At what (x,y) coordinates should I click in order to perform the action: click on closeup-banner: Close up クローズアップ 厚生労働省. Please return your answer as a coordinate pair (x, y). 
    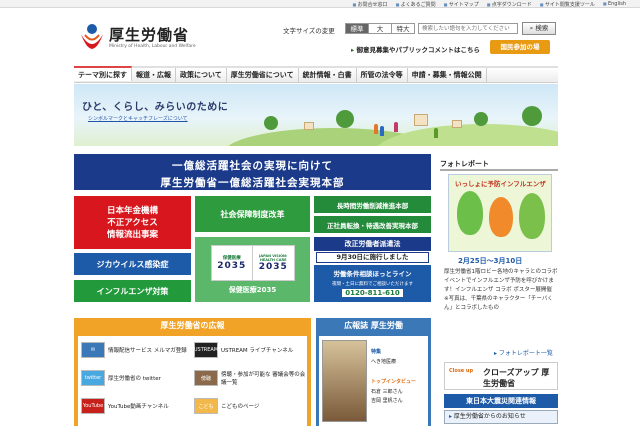
    Looking at the image, I should click on (501, 376).